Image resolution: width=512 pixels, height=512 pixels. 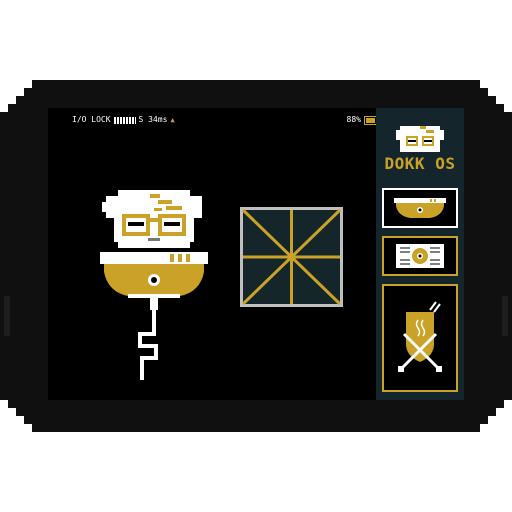 I want to click on crate-window-graphic, so click(x=291, y=257).